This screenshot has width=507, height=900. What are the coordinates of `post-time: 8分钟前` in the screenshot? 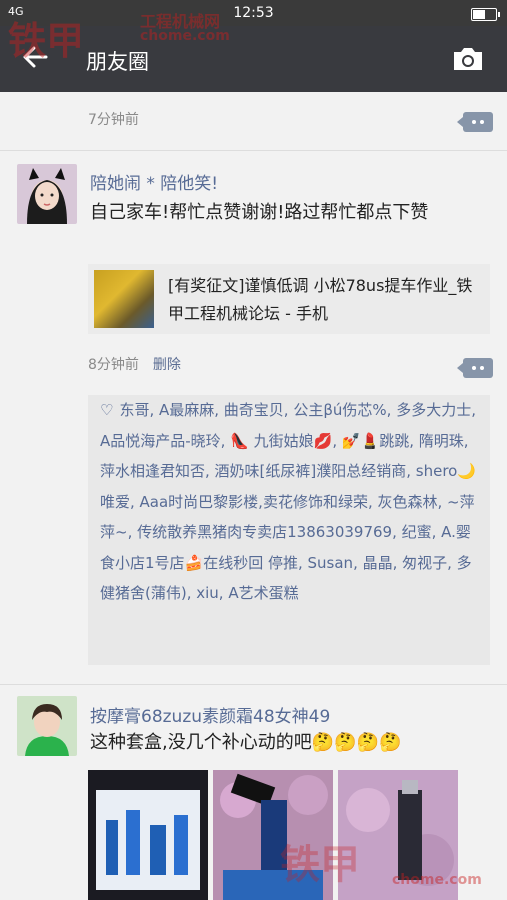 It's located at (113, 365).